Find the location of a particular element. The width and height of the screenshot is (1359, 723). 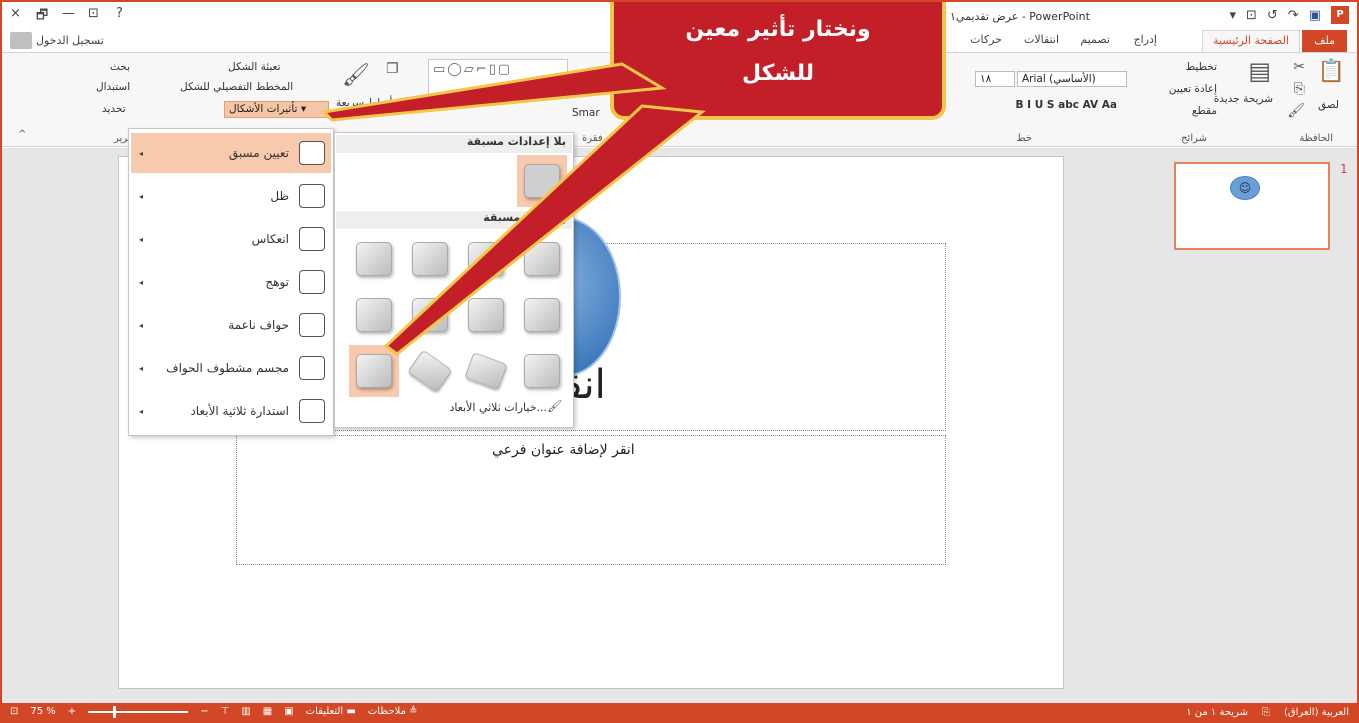

zoom-out-icon: − is located at coordinates (204, 711).